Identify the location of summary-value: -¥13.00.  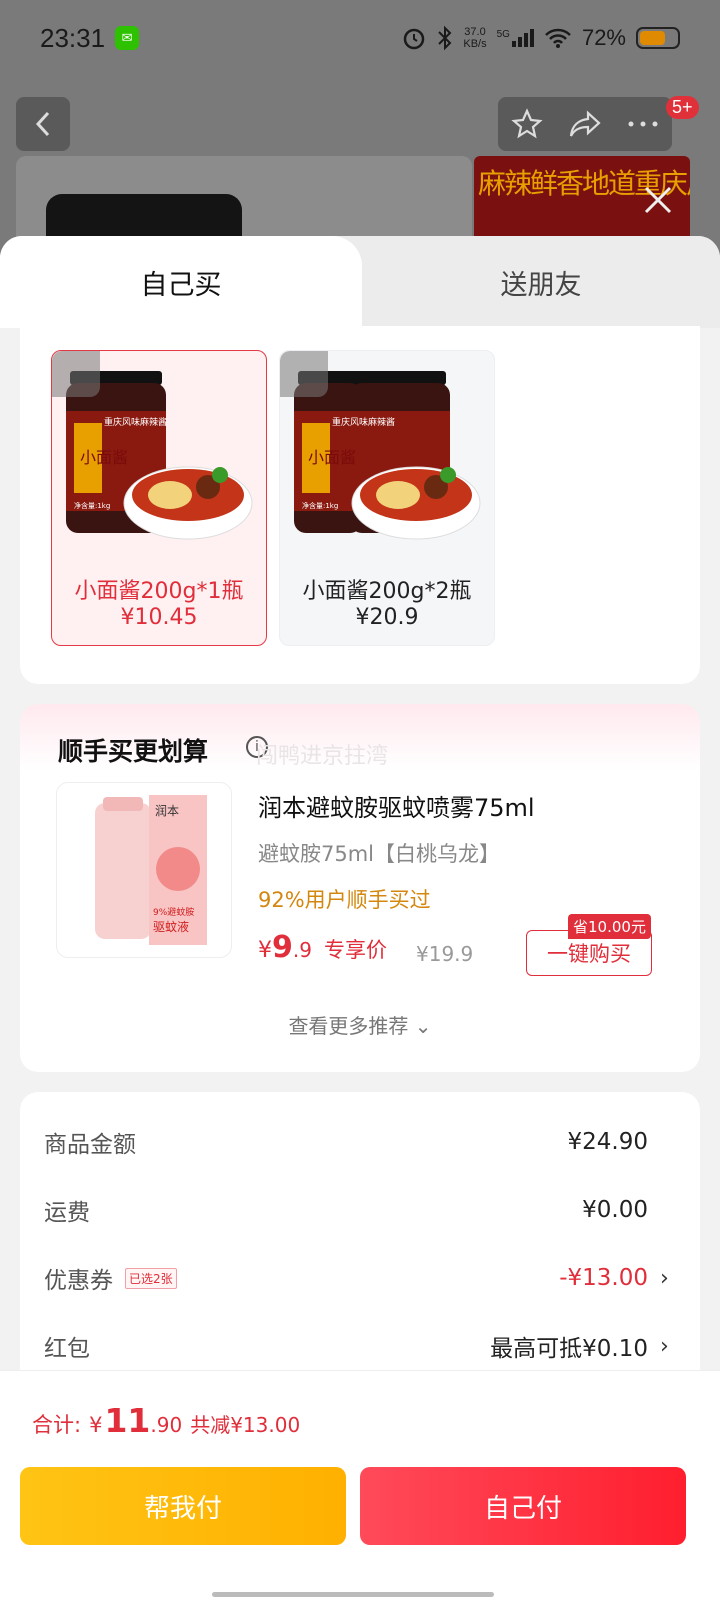
(603, 1278).